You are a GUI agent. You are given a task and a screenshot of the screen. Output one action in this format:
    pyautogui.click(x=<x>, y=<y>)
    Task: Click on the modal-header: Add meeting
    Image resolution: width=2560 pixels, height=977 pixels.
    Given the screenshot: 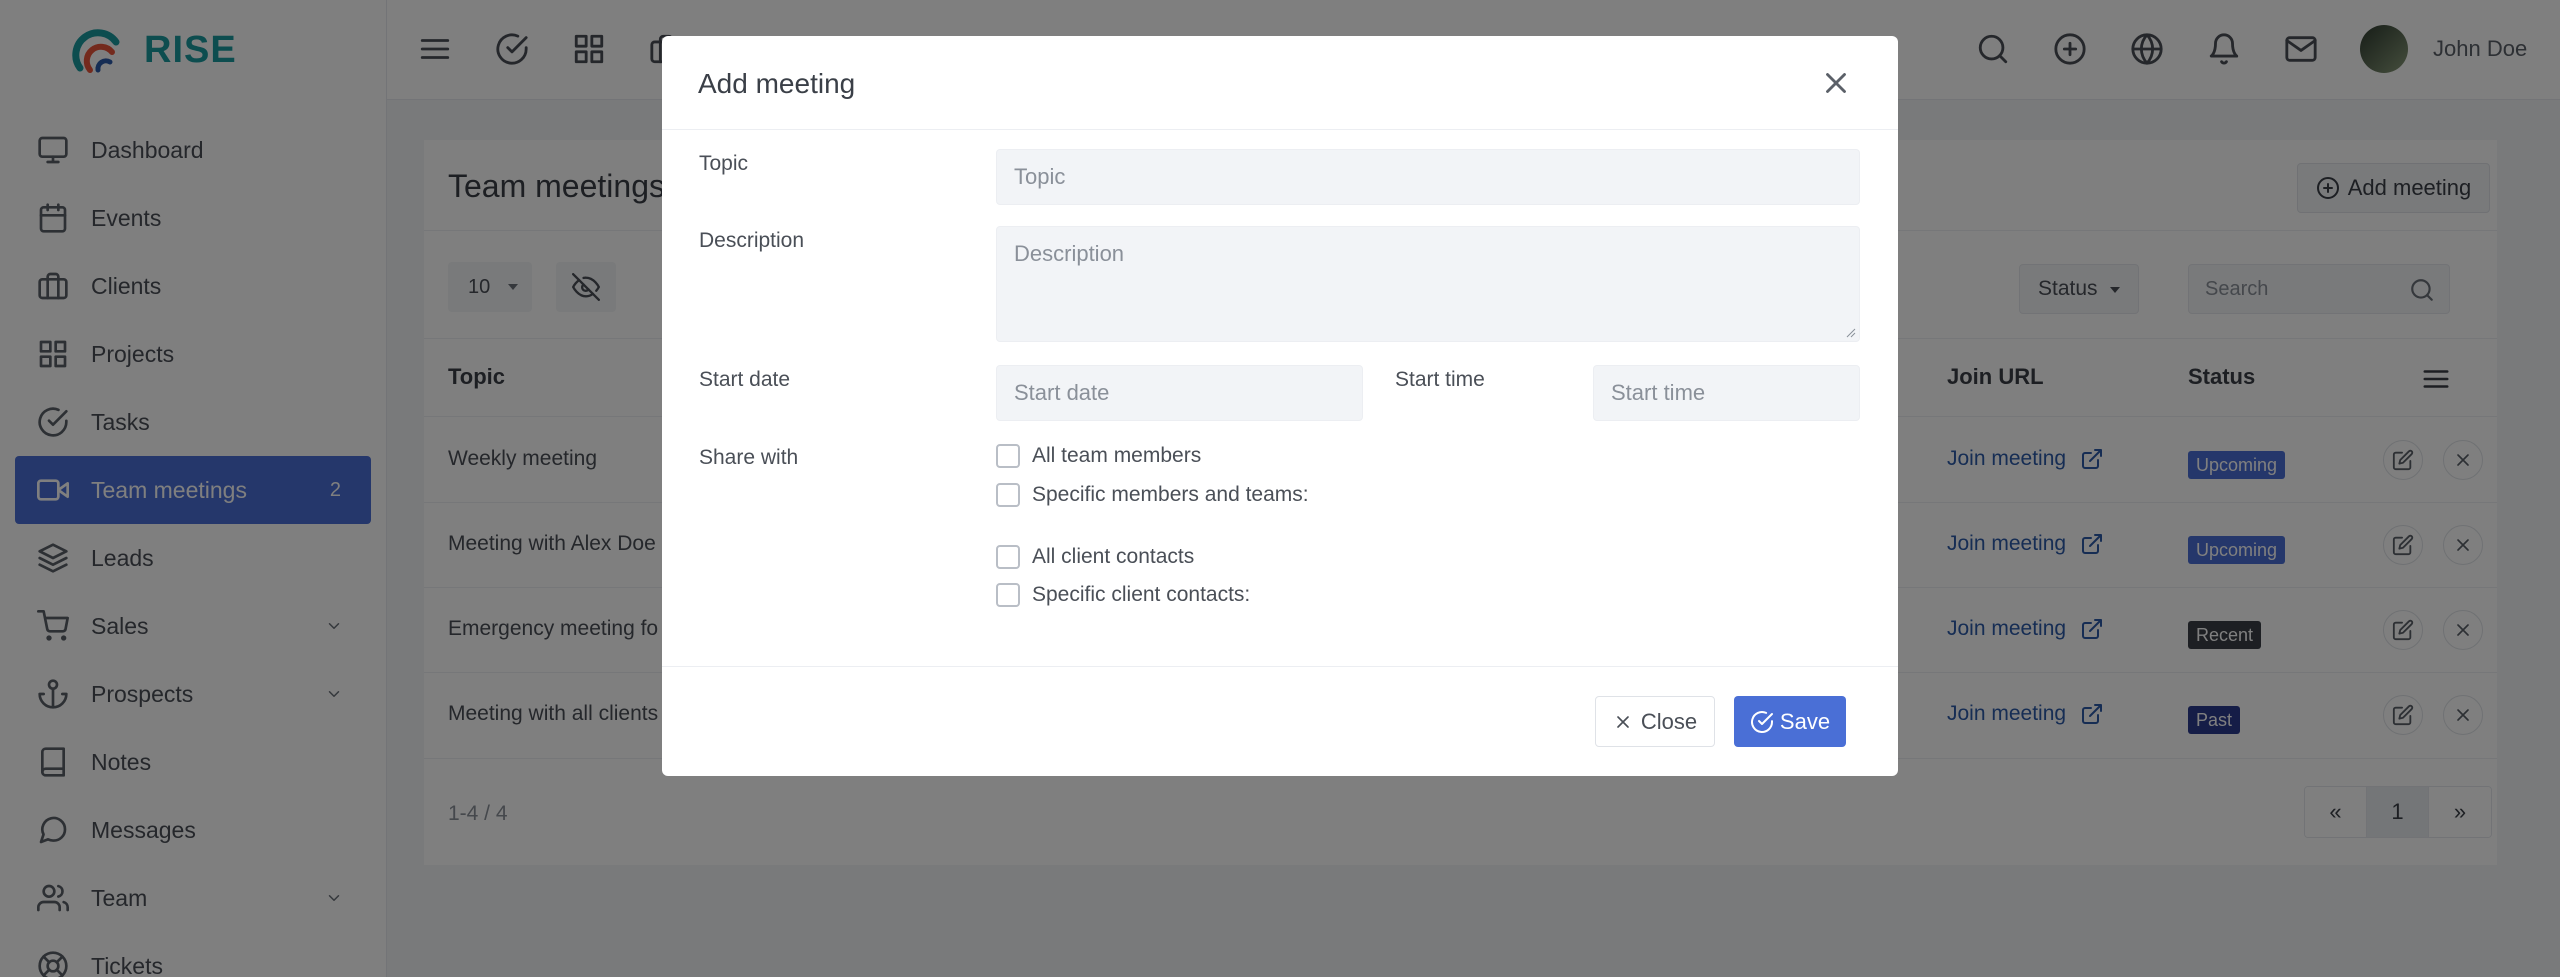 What is the action you would take?
    pyautogui.click(x=1280, y=83)
    